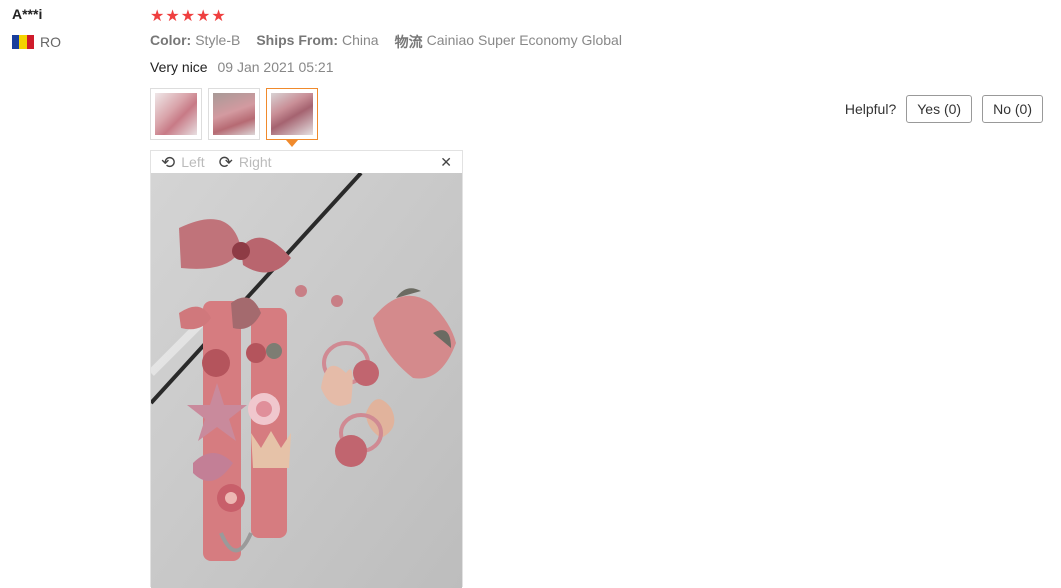 This screenshot has height=588, width=1061. I want to click on country-code: RO, so click(50, 42).